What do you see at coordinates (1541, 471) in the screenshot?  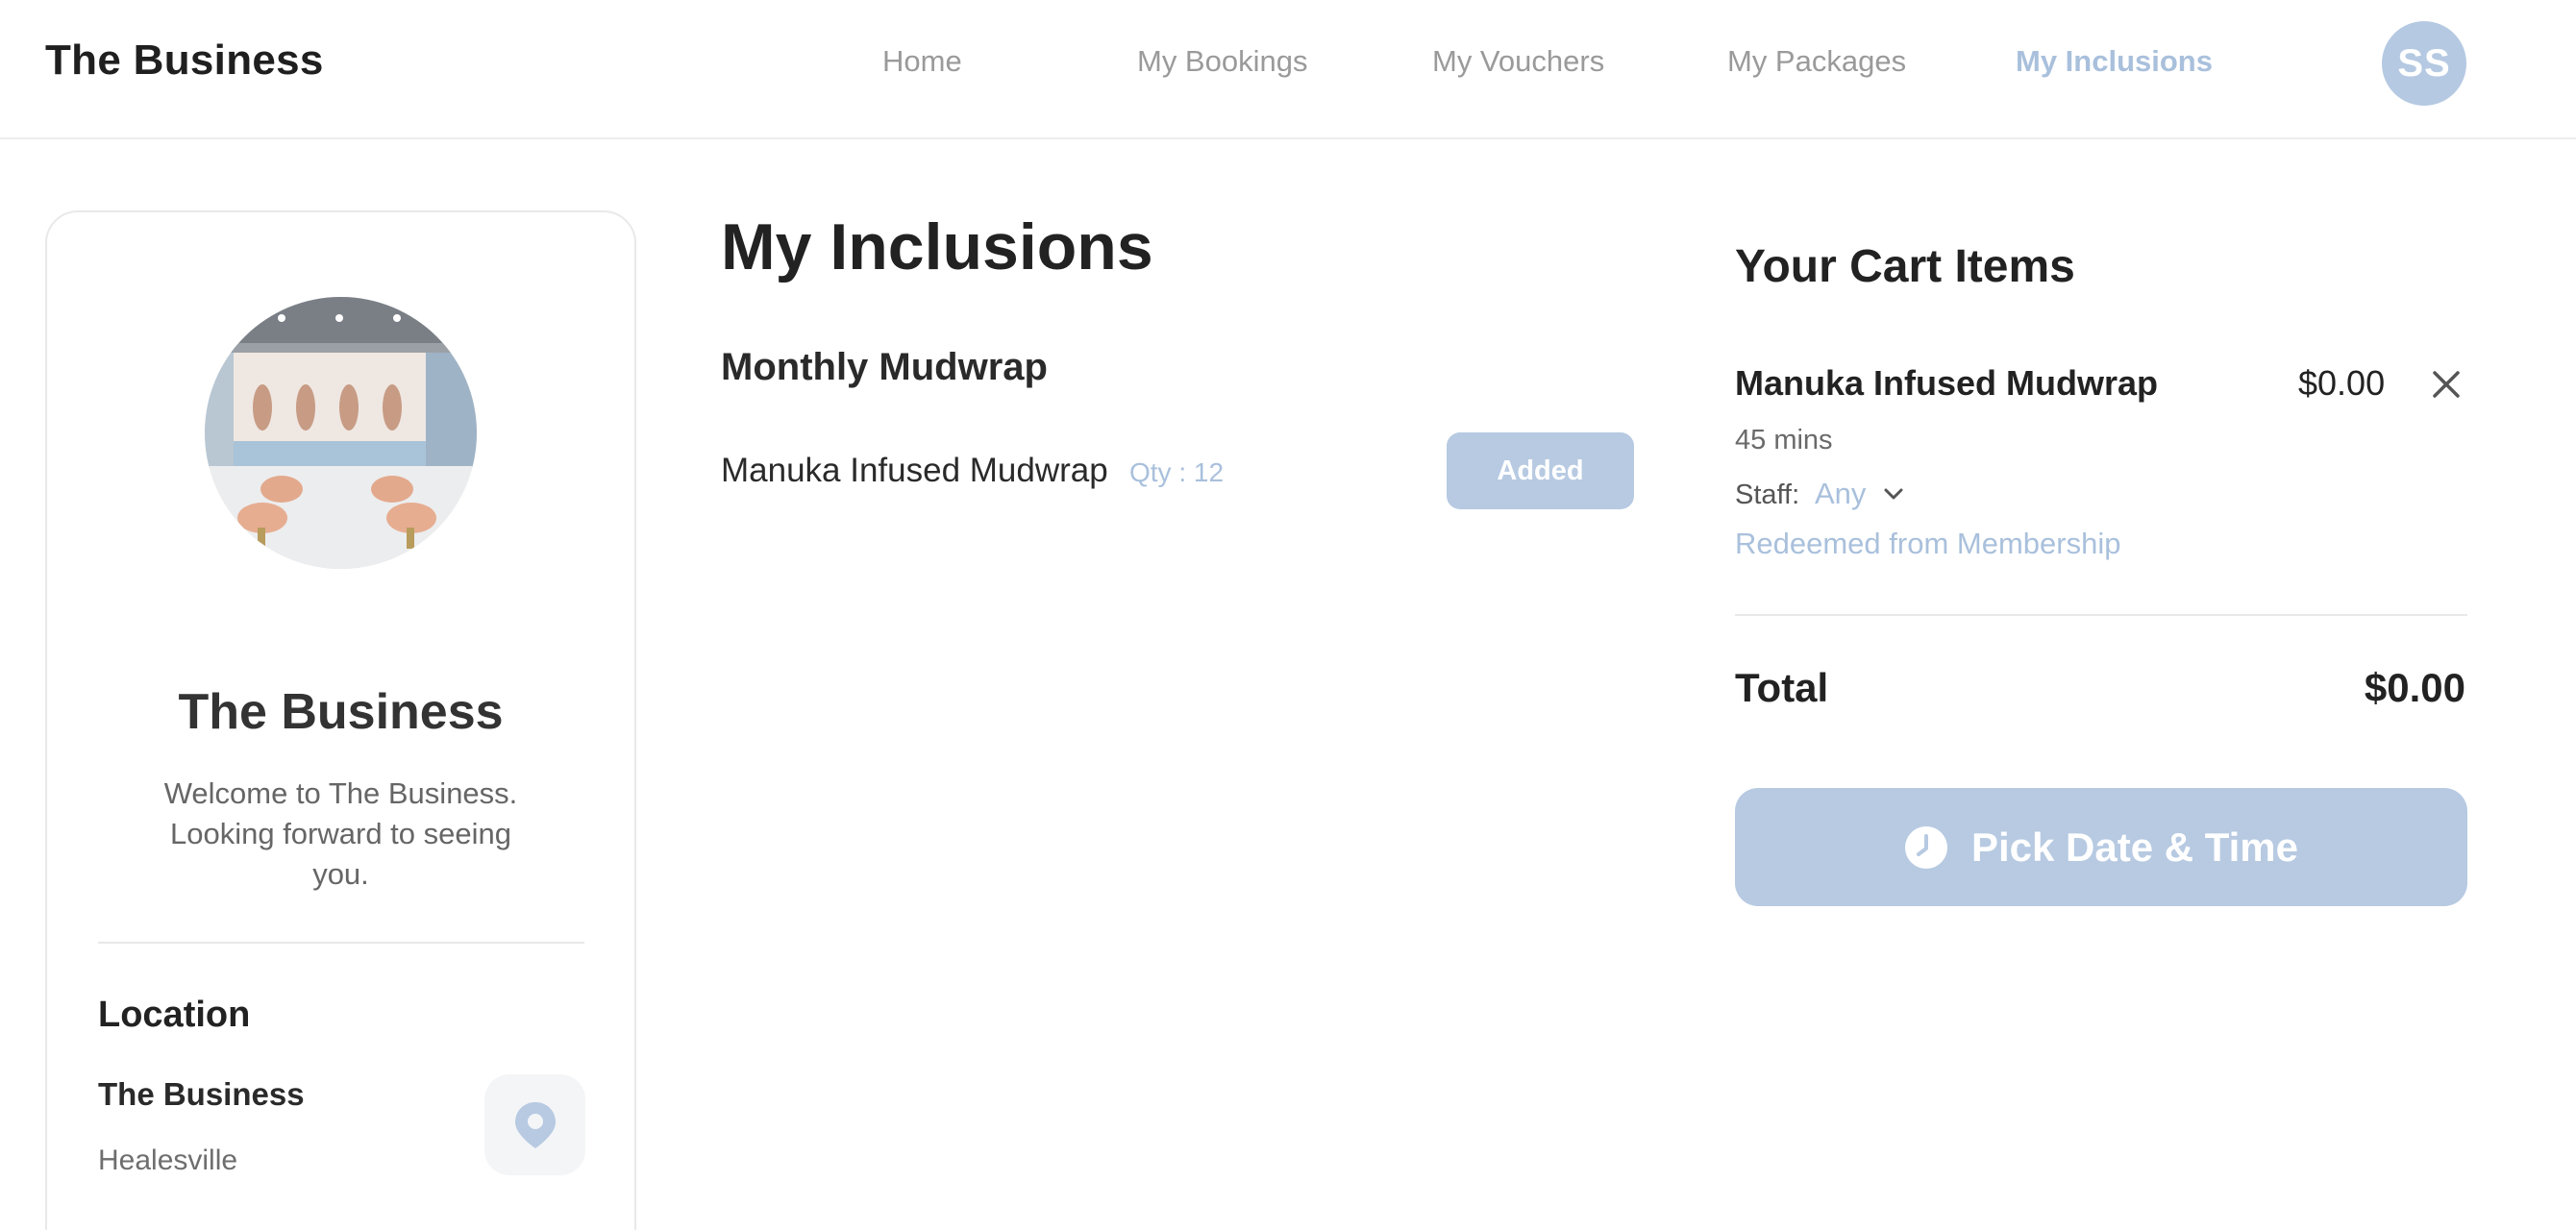 I see `added-button: Added` at bounding box center [1541, 471].